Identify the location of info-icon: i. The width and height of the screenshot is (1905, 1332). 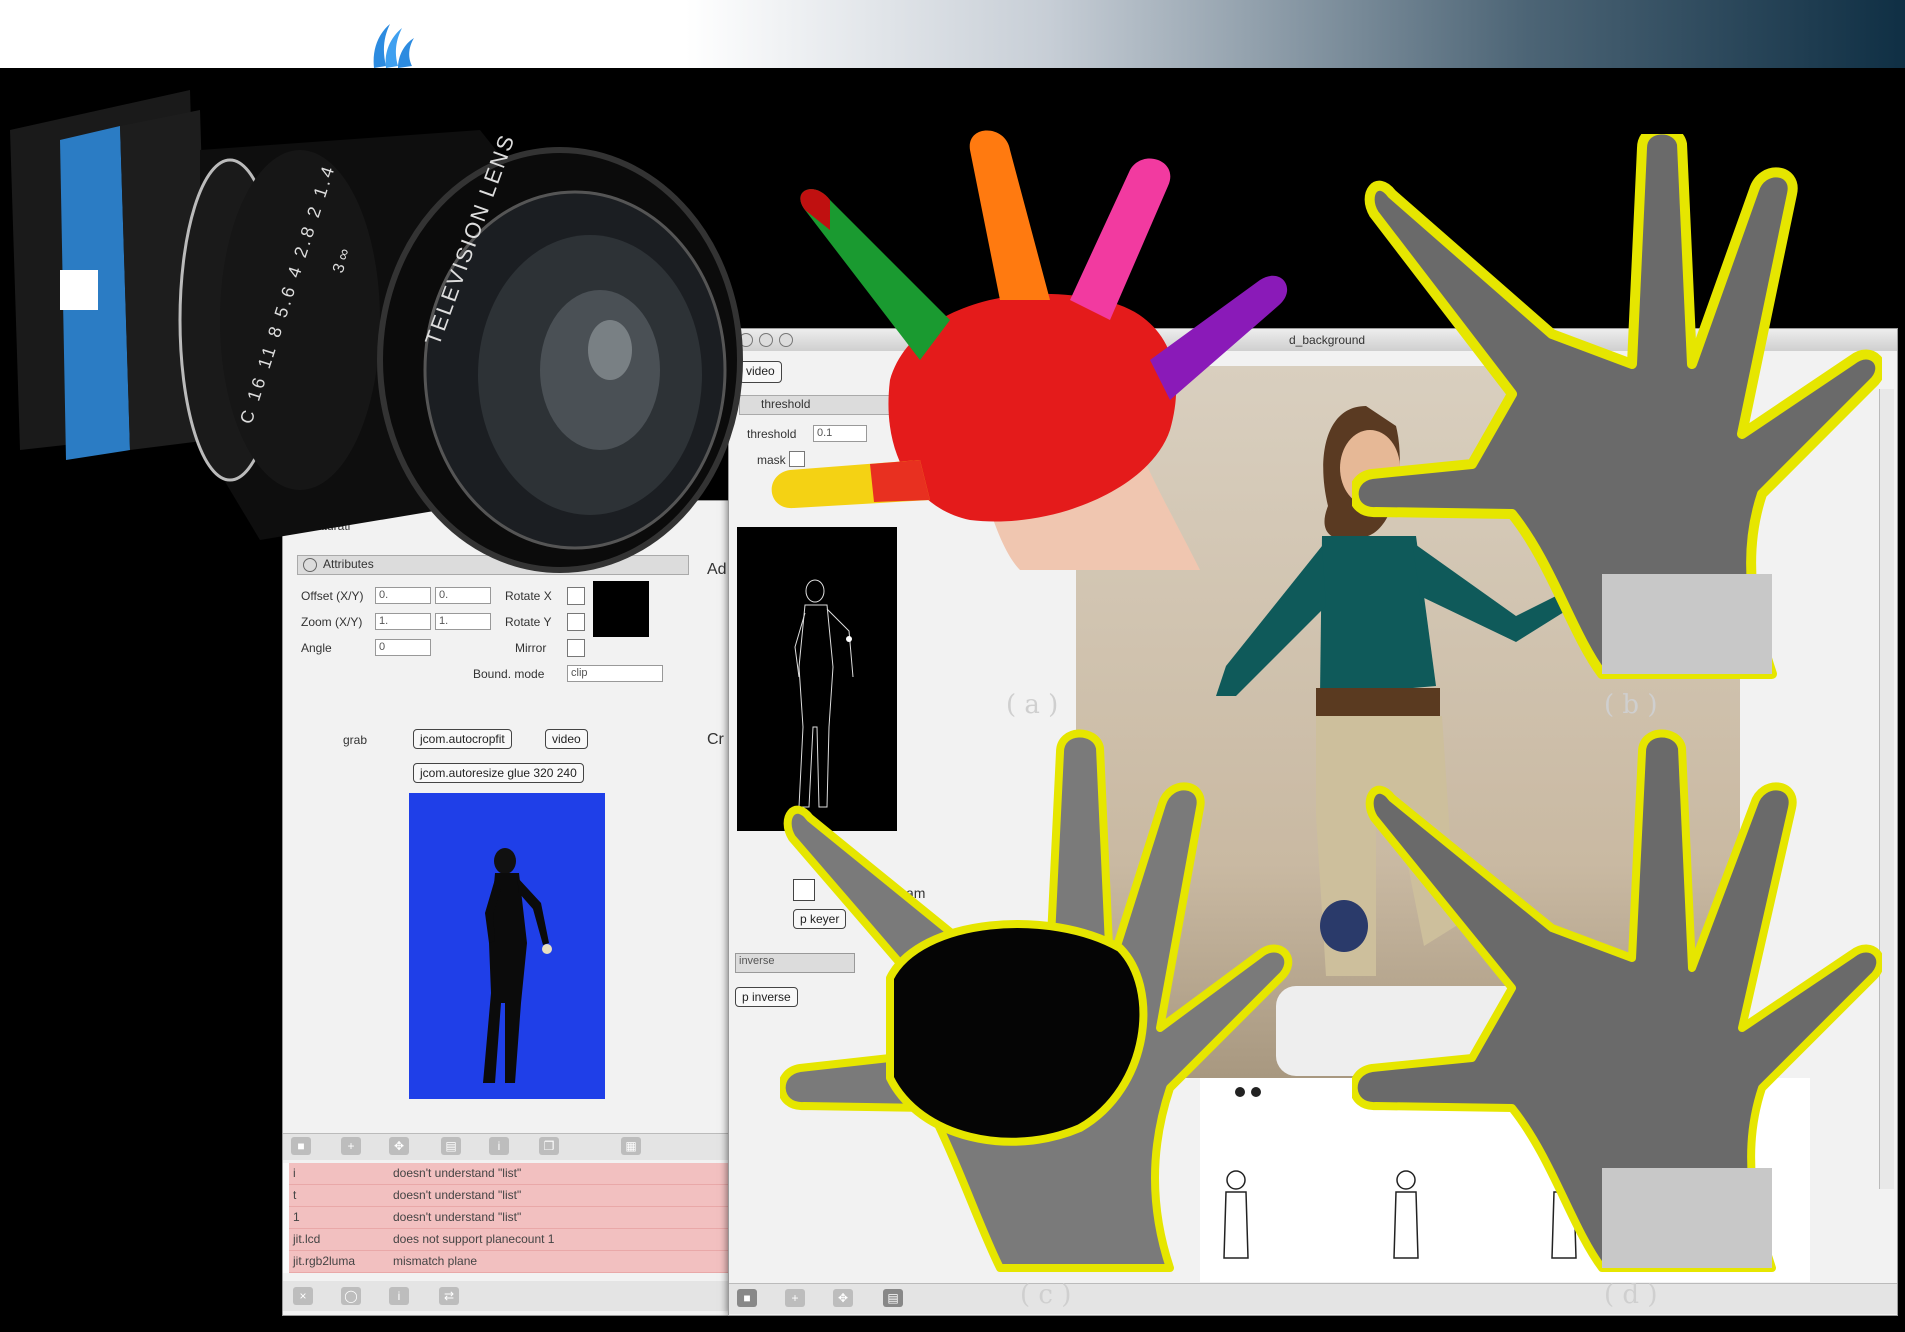
(499, 1146).